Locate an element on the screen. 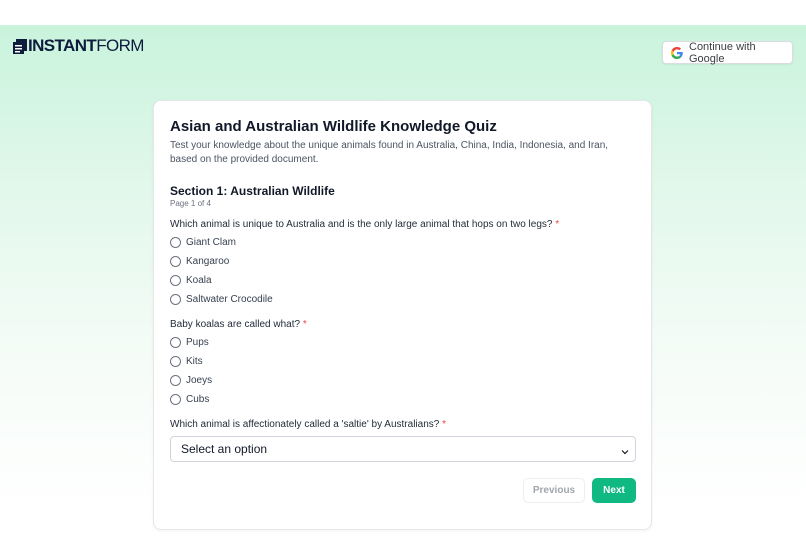 This screenshot has width=806, height=537. google-button-label: Continue with Google is located at coordinates (722, 52).